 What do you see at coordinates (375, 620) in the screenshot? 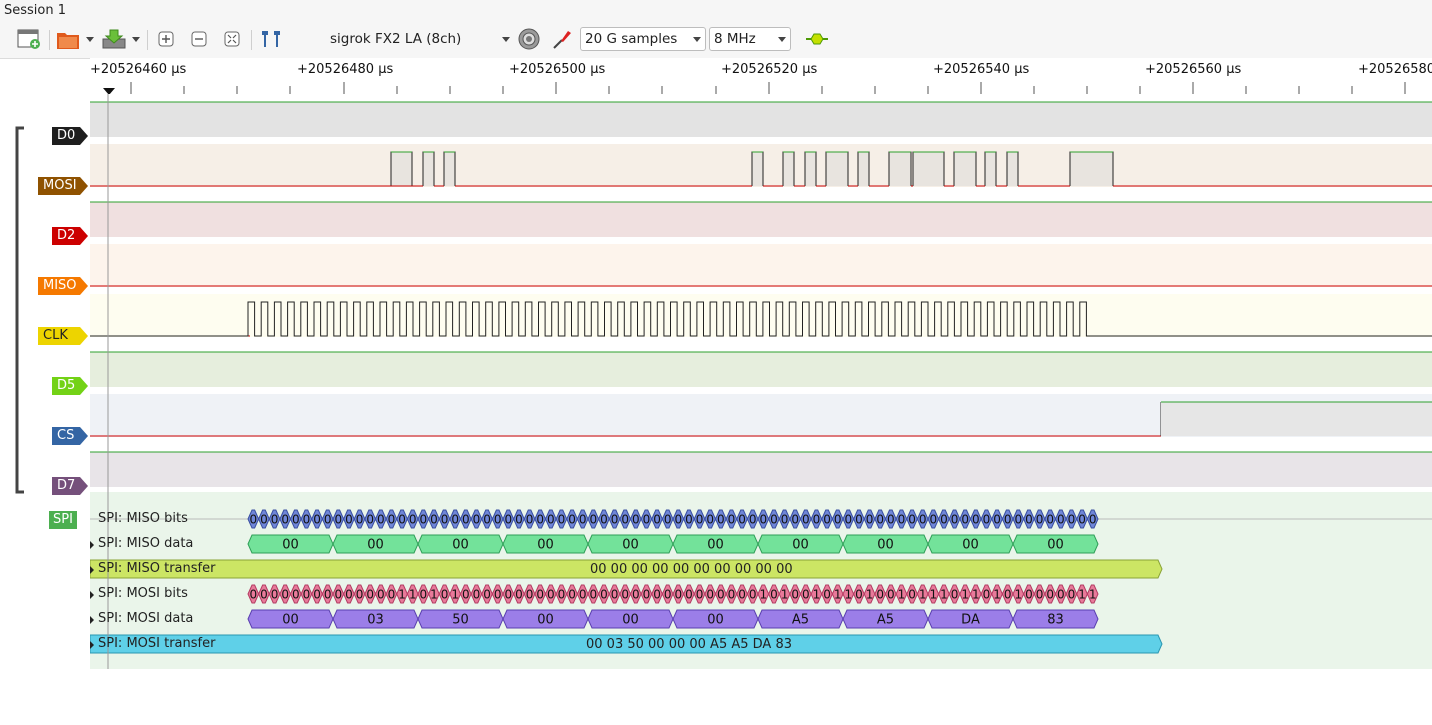
I see `mosi-byte-text: 03` at bounding box center [375, 620].